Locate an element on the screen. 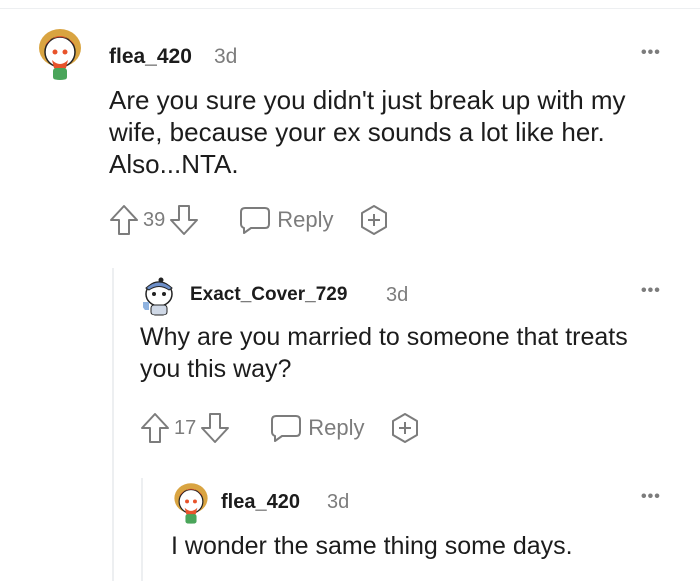 Image resolution: width=700 pixels, height=581 pixels. top-divider is located at coordinates (350, 8).